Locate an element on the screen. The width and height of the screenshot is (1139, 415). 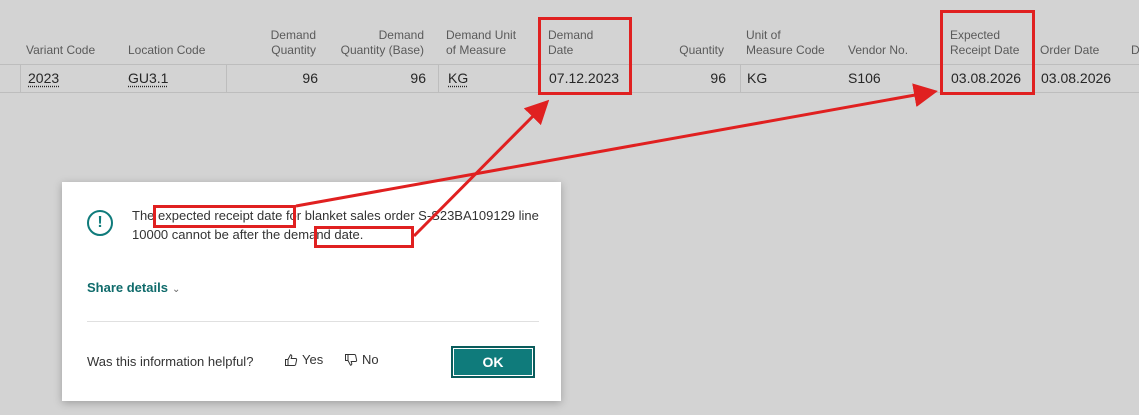
header-demand-quantity: Demand Quantity is located at coordinates (278, 32).